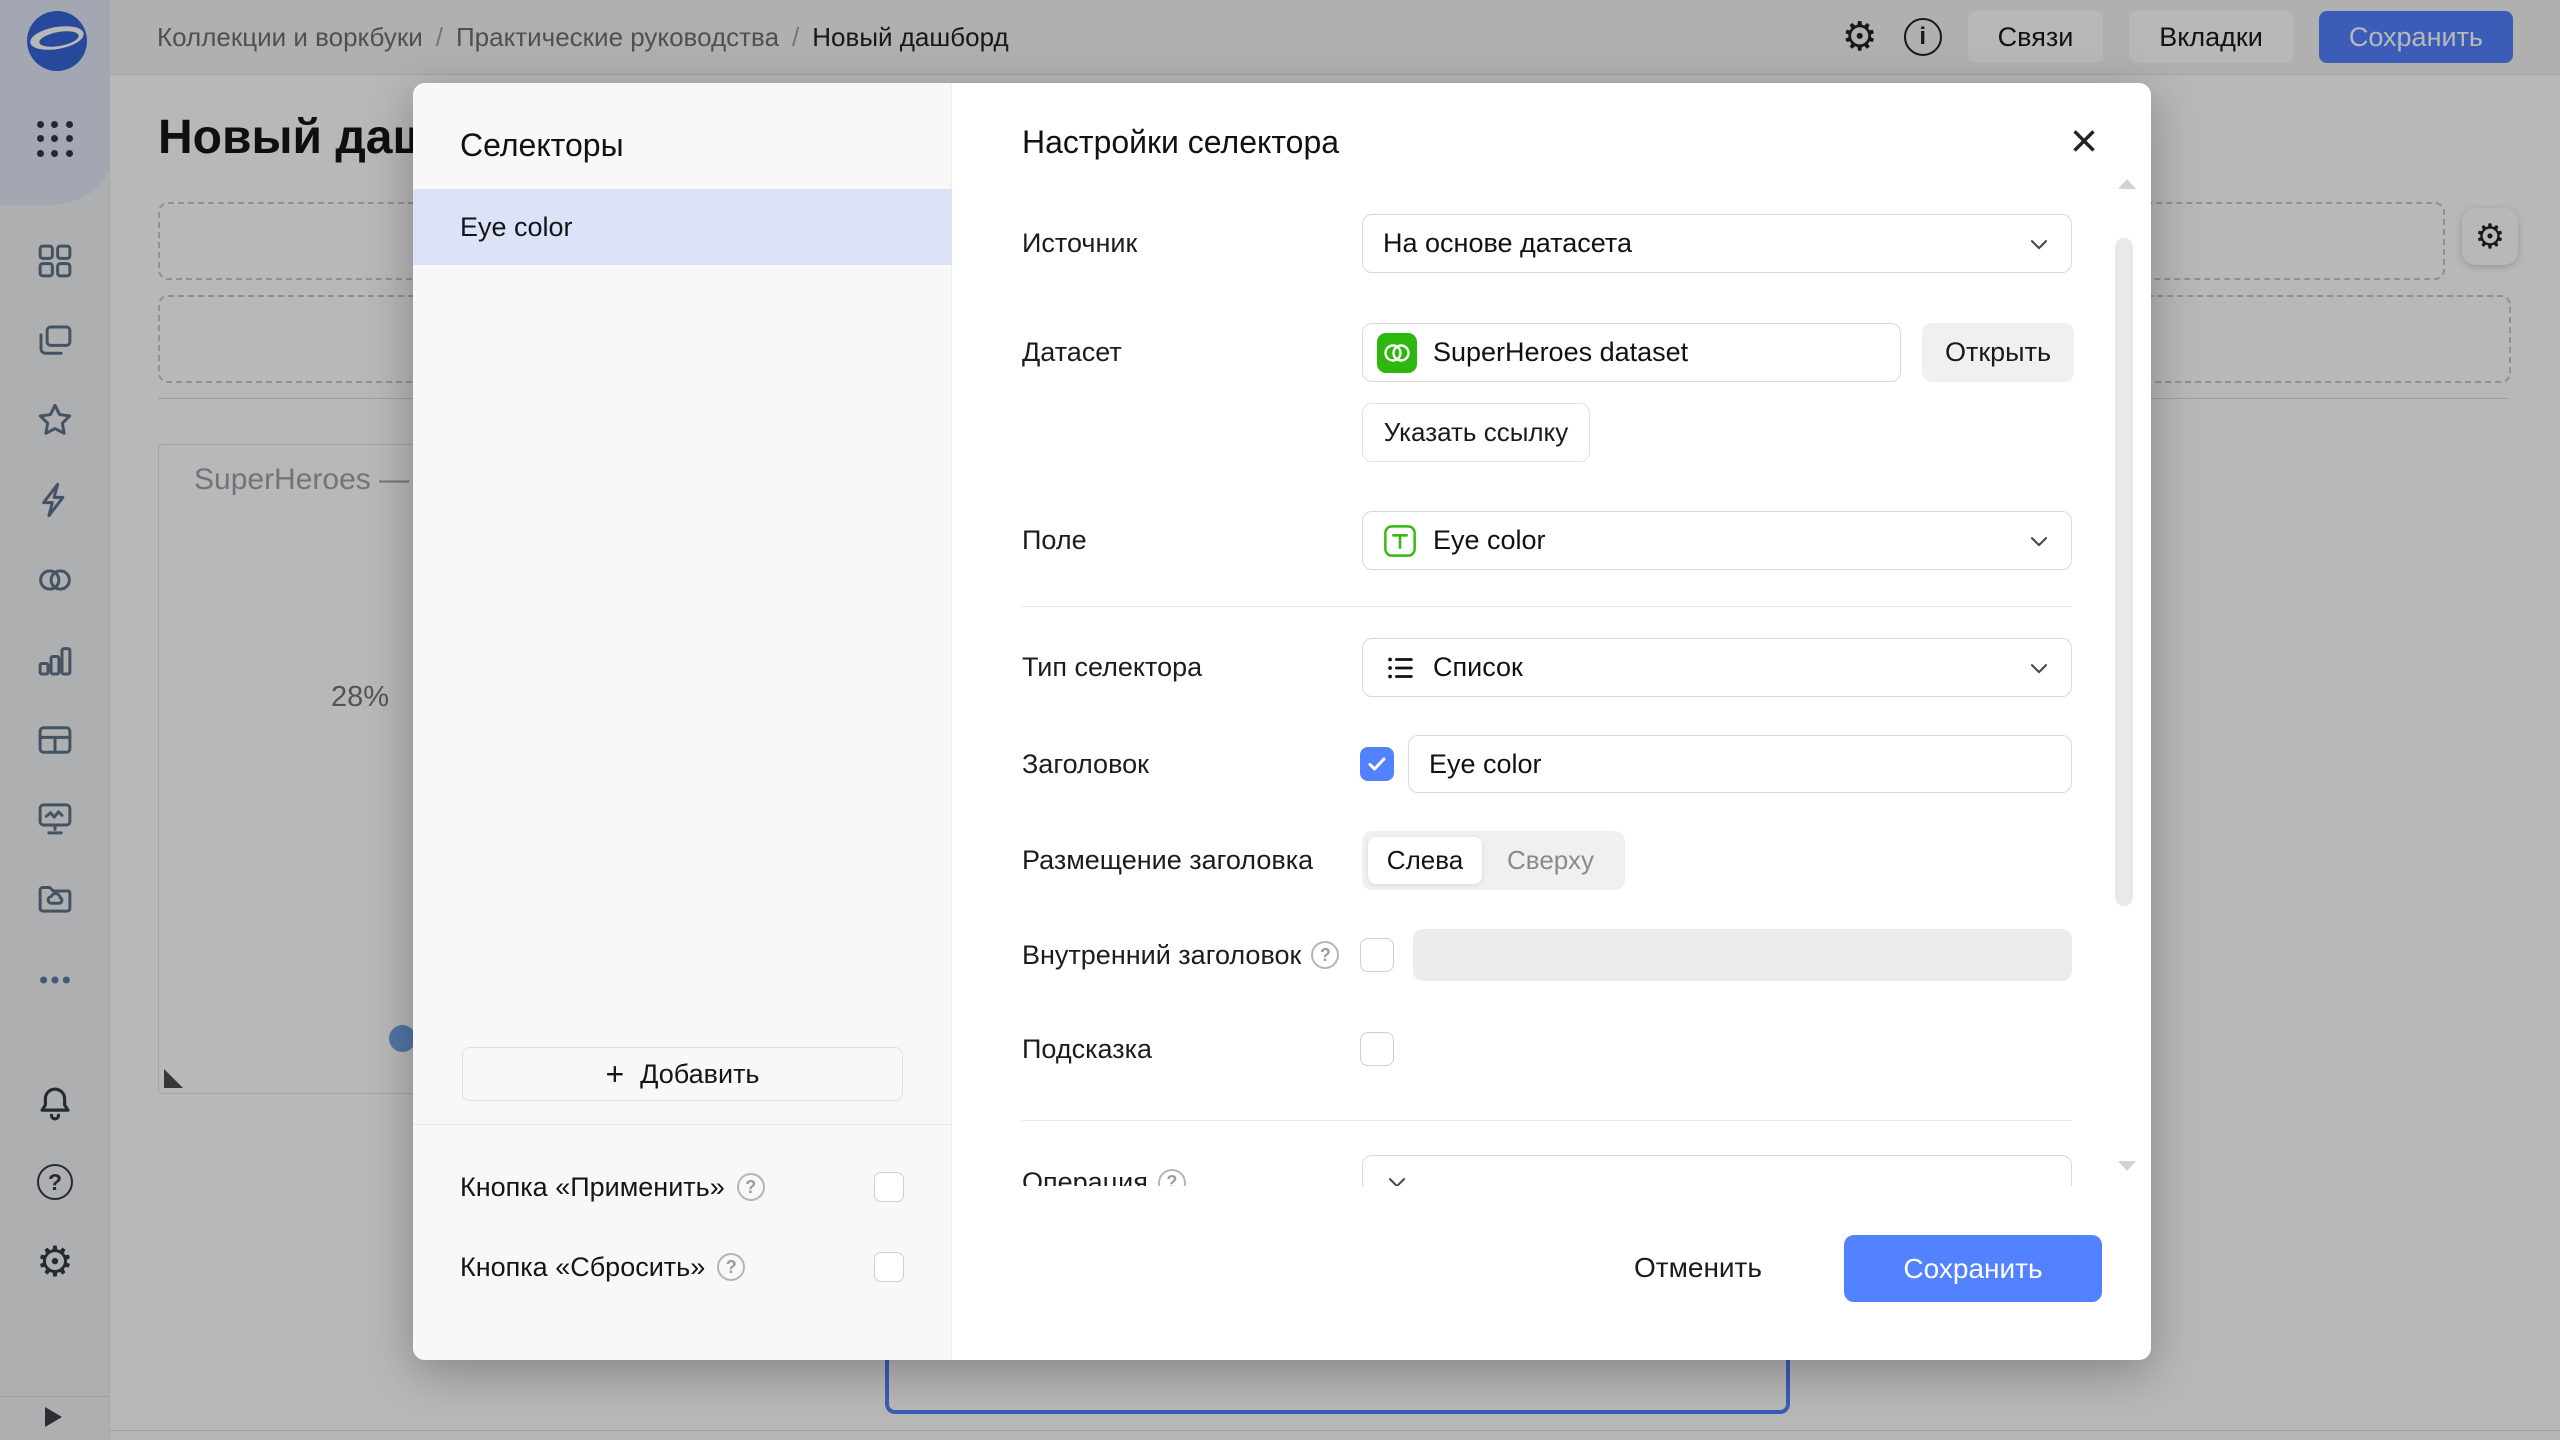 The height and width of the screenshot is (1440, 2560). I want to click on dataset-label: Датасет, so click(1072, 352).